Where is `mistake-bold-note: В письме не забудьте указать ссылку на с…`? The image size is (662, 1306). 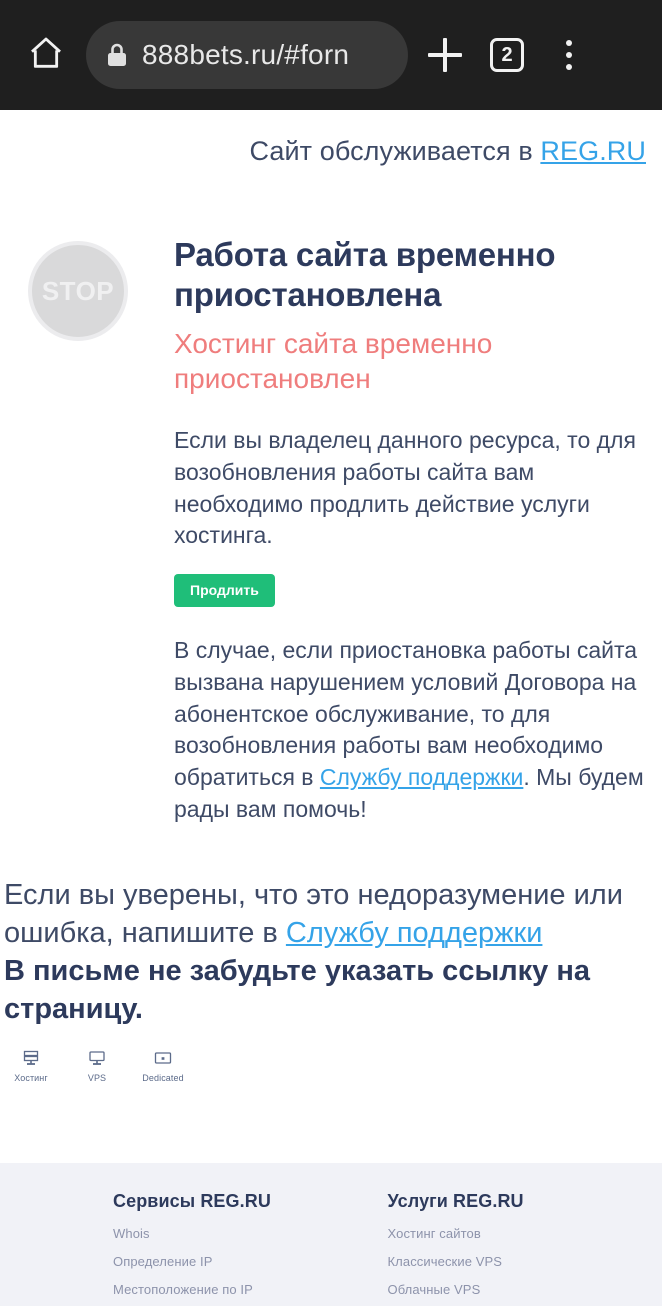
mistake-bold-note: В письме не забудьте указать ссылку на с… is located at coordinates (297, 990).